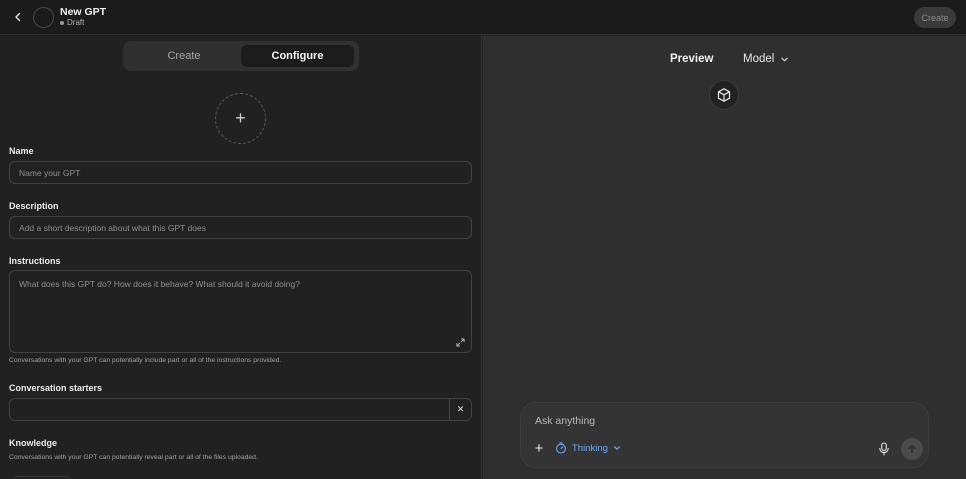  Describe the element at coordinates (50, 172) in the screenshot. I see `name-placeholder: Name your GPT` at that location.